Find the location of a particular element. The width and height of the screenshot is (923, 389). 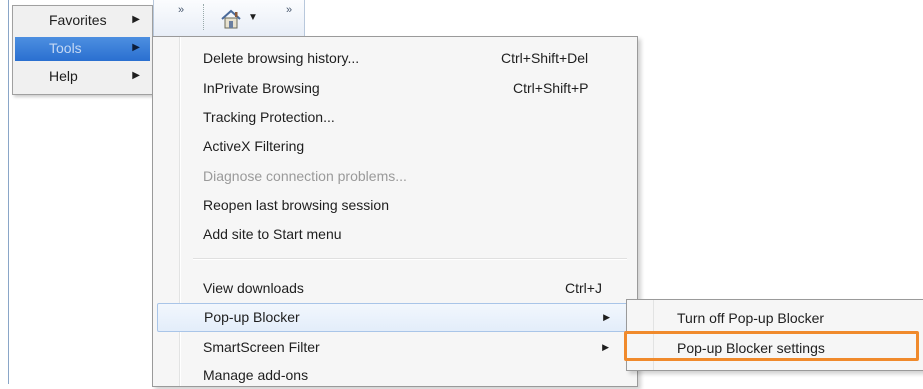

highlight-annotation-box is located at coordinates (771, 346).